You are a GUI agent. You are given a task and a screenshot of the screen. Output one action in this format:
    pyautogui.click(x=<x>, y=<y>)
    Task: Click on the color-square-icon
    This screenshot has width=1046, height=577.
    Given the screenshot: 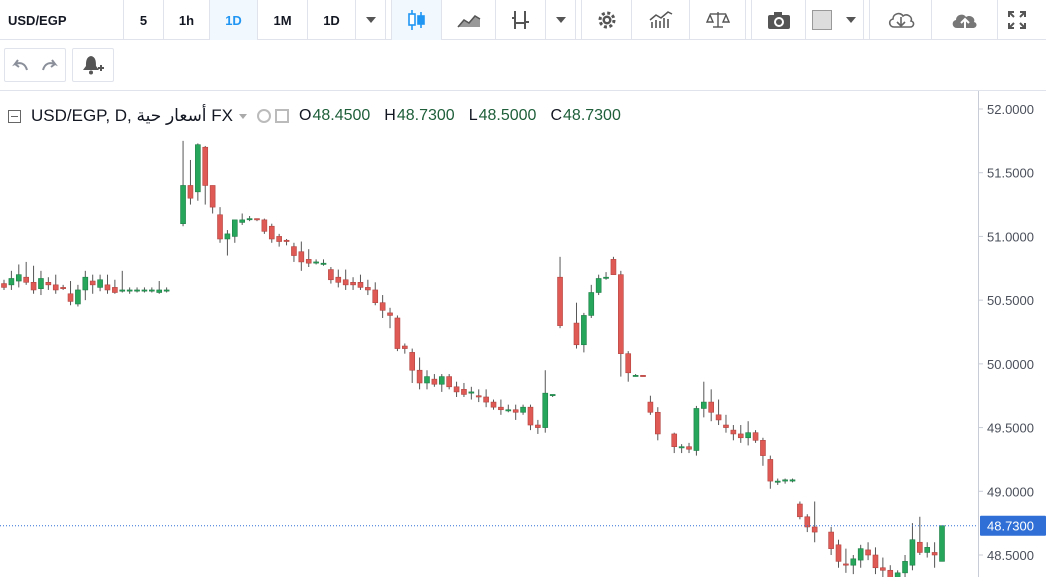 What is the action you would take?
    pyautogui.click(x=822, y=20)
    